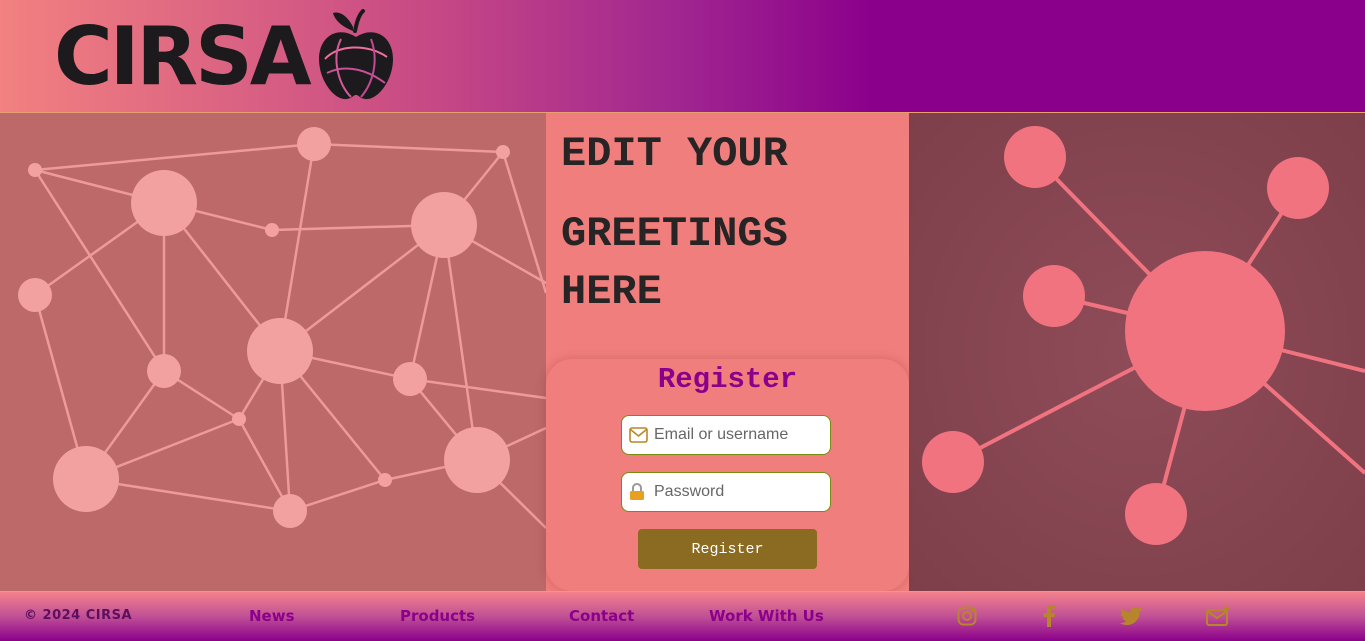 The image size is (1365, 641). I want to click on envelope-icon, so click(640, 435).